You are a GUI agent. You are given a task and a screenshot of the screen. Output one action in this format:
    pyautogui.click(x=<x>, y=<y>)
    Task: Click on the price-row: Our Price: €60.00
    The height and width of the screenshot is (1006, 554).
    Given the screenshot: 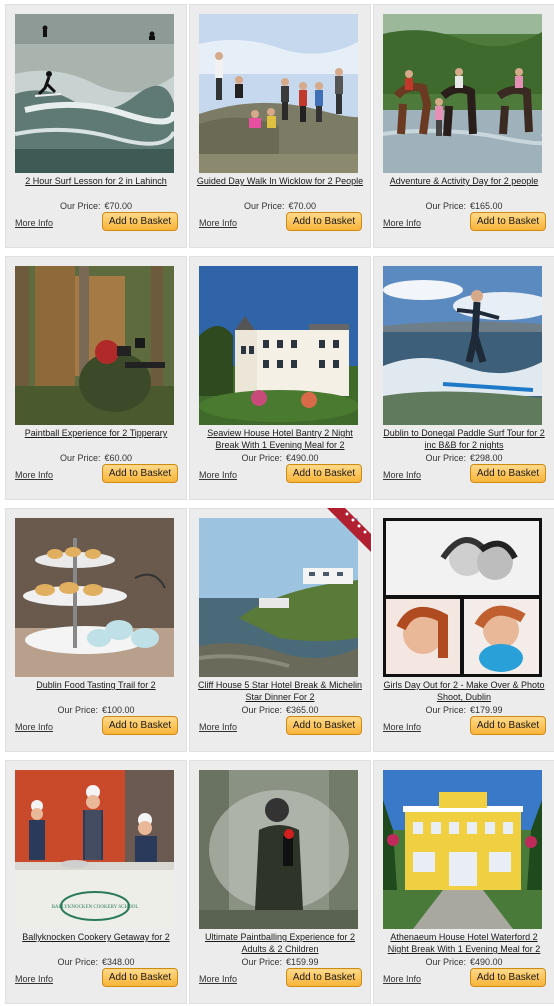 What is the action you would take?
    pyautogui.click(x=96, y=458)
    